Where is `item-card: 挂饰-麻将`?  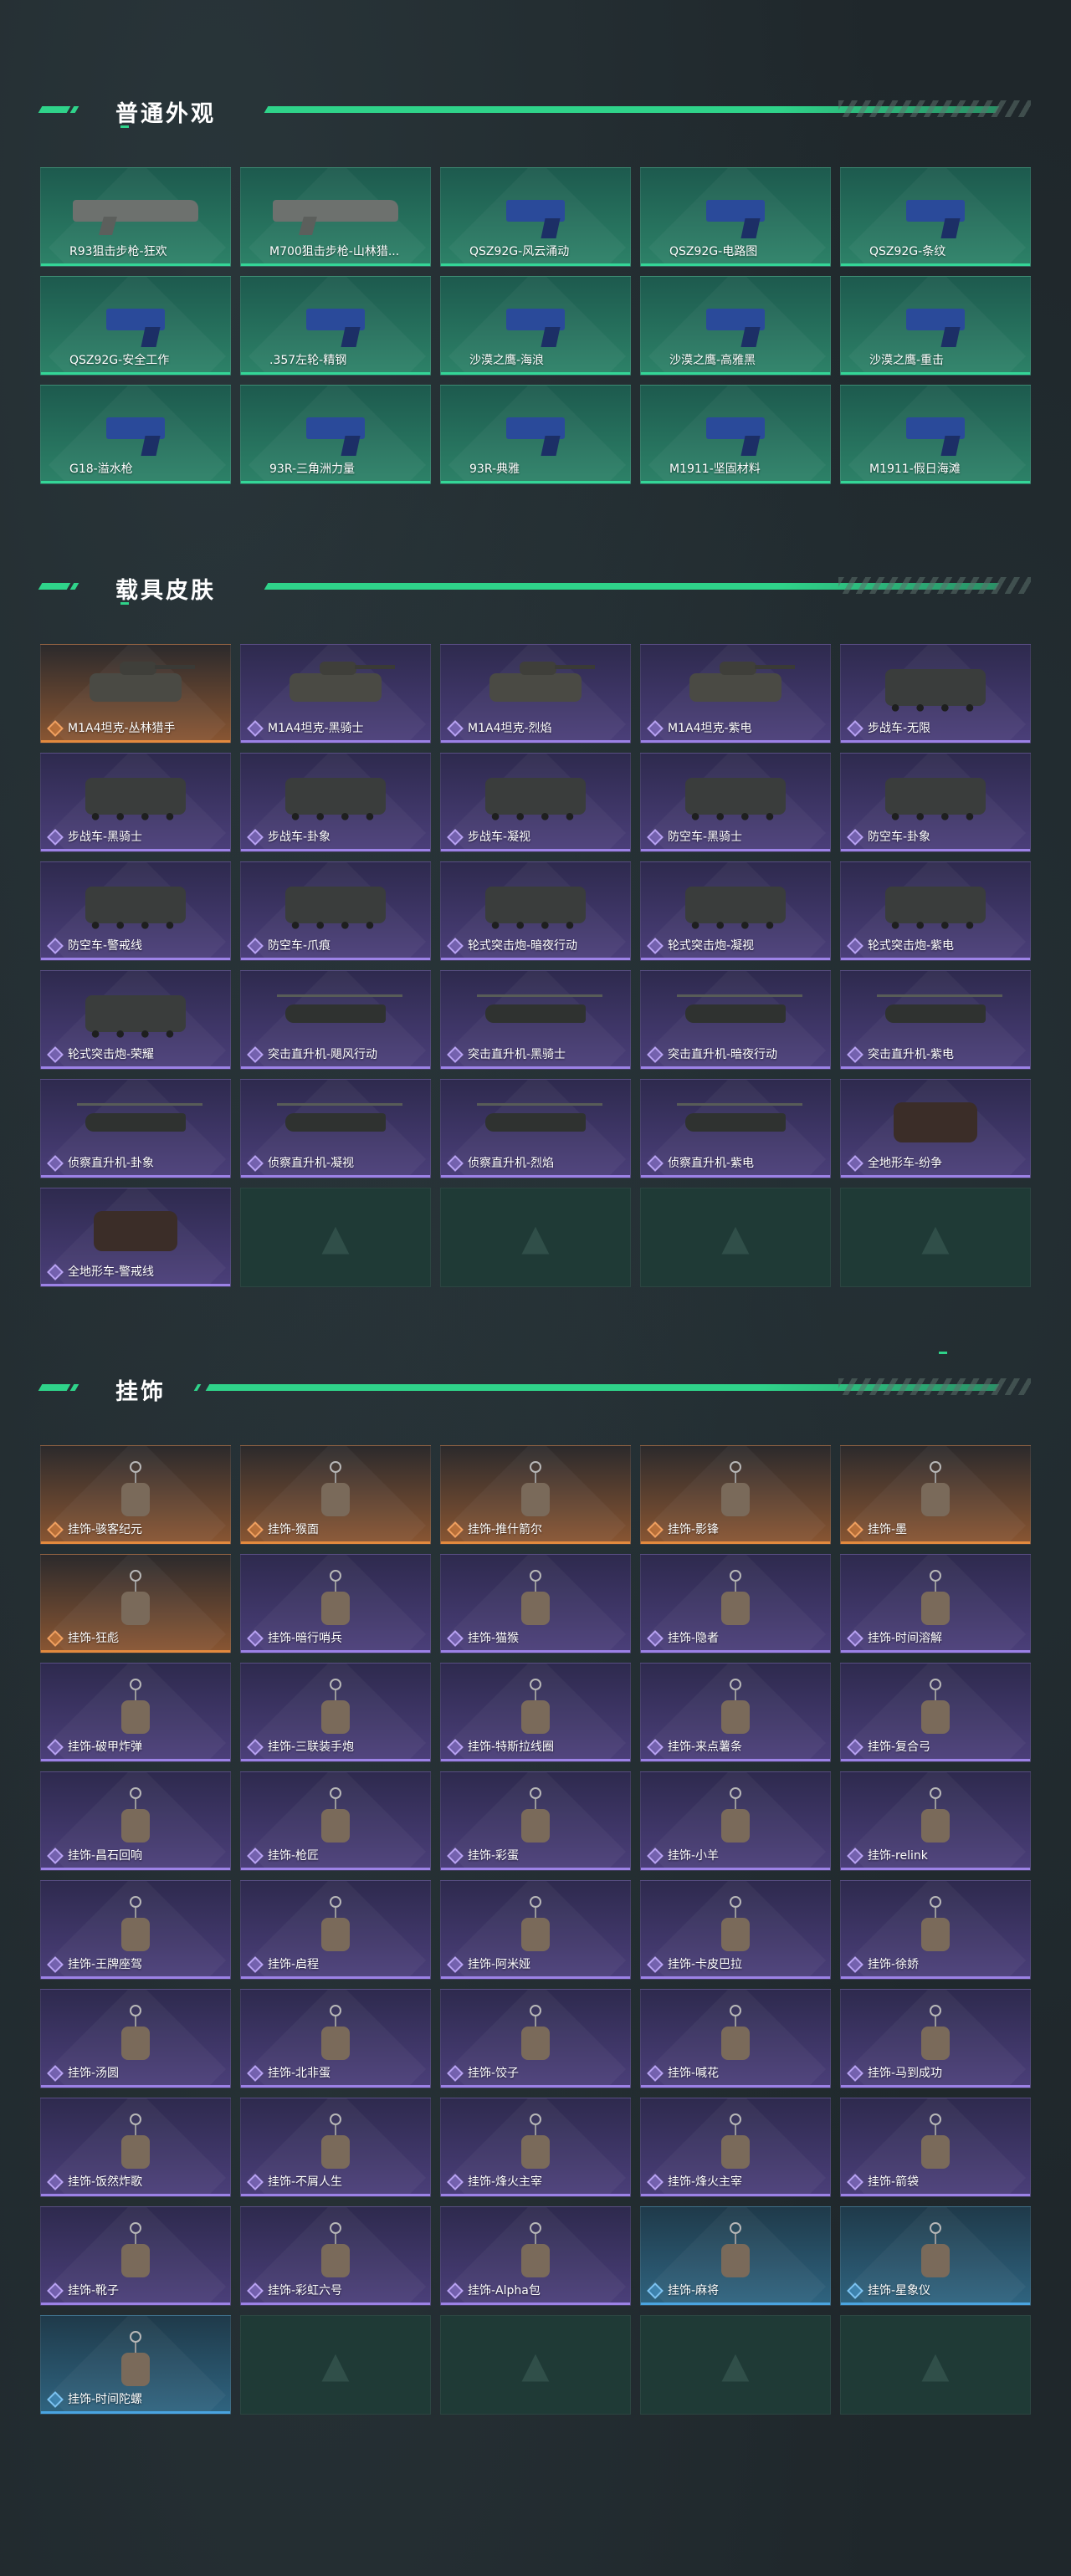 item-card: 挂饰-麻将 is located at coordinates (735, 2256).